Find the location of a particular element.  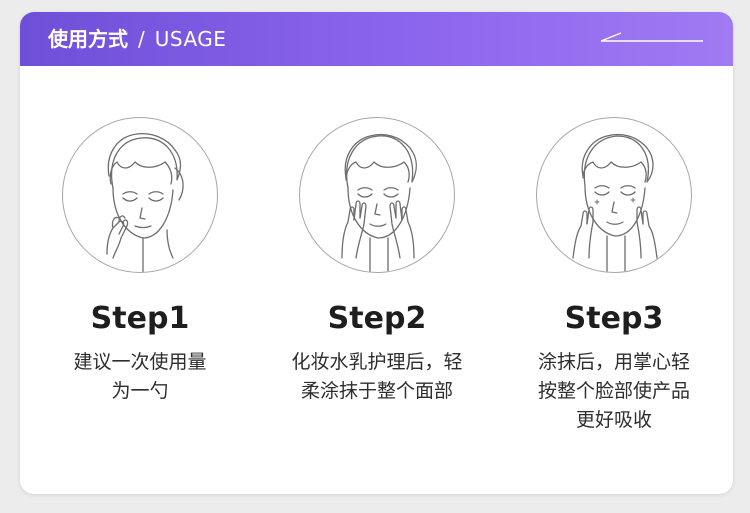

step-2-desc-line: 化妆水乳护理后，轻 is located at coordinates (377, 362).